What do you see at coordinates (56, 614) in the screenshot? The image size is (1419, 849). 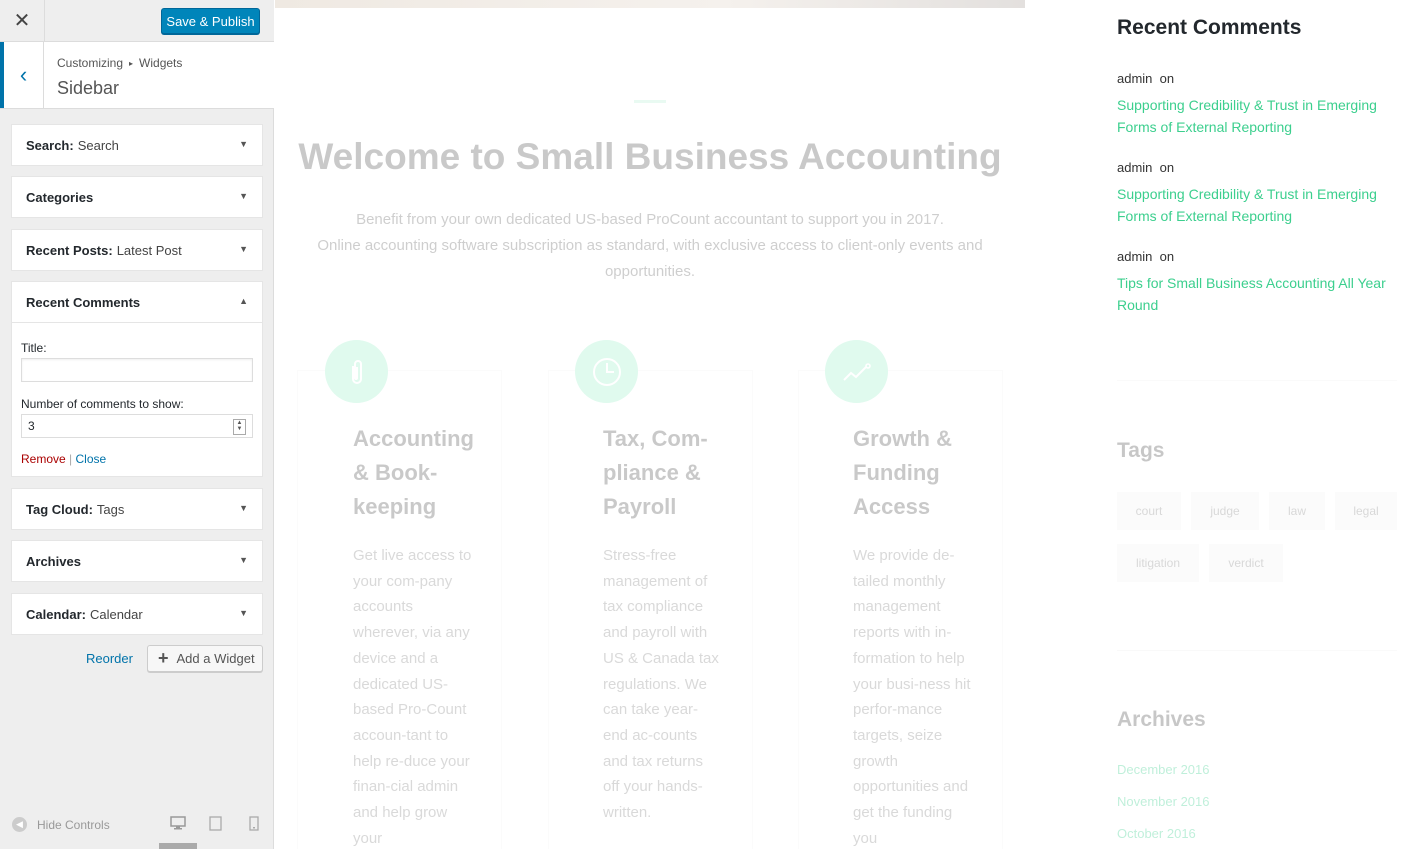 I see `widget-title: Calendar:` at bounding box center [56, 614].